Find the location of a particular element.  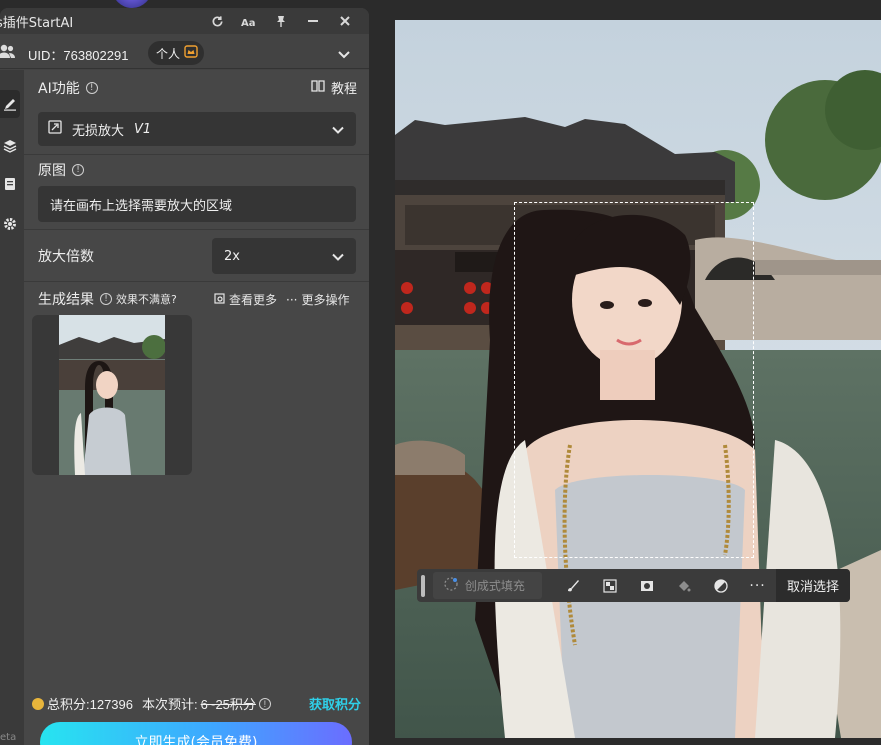

source-region-field: 请在画布上选择需要放大的区域 is located at coordinates (197, 204).